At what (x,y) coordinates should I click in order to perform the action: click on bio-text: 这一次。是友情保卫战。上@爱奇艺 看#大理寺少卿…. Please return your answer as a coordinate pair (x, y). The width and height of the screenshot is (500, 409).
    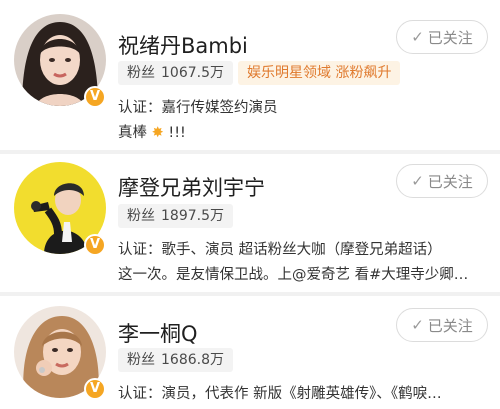
    Looking at the image, I should click on (293, 275).